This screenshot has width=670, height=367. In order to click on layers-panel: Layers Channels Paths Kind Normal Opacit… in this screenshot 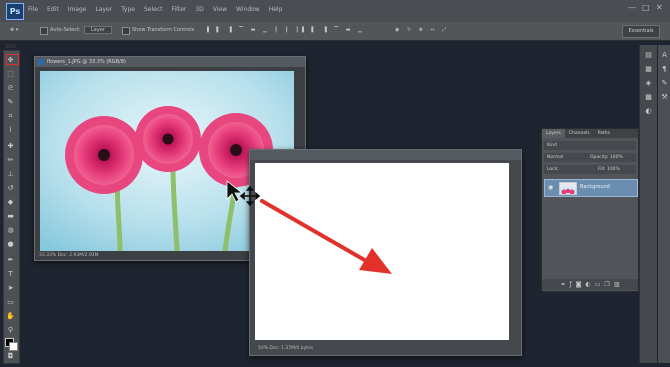, I will do `click(590, 210)`.